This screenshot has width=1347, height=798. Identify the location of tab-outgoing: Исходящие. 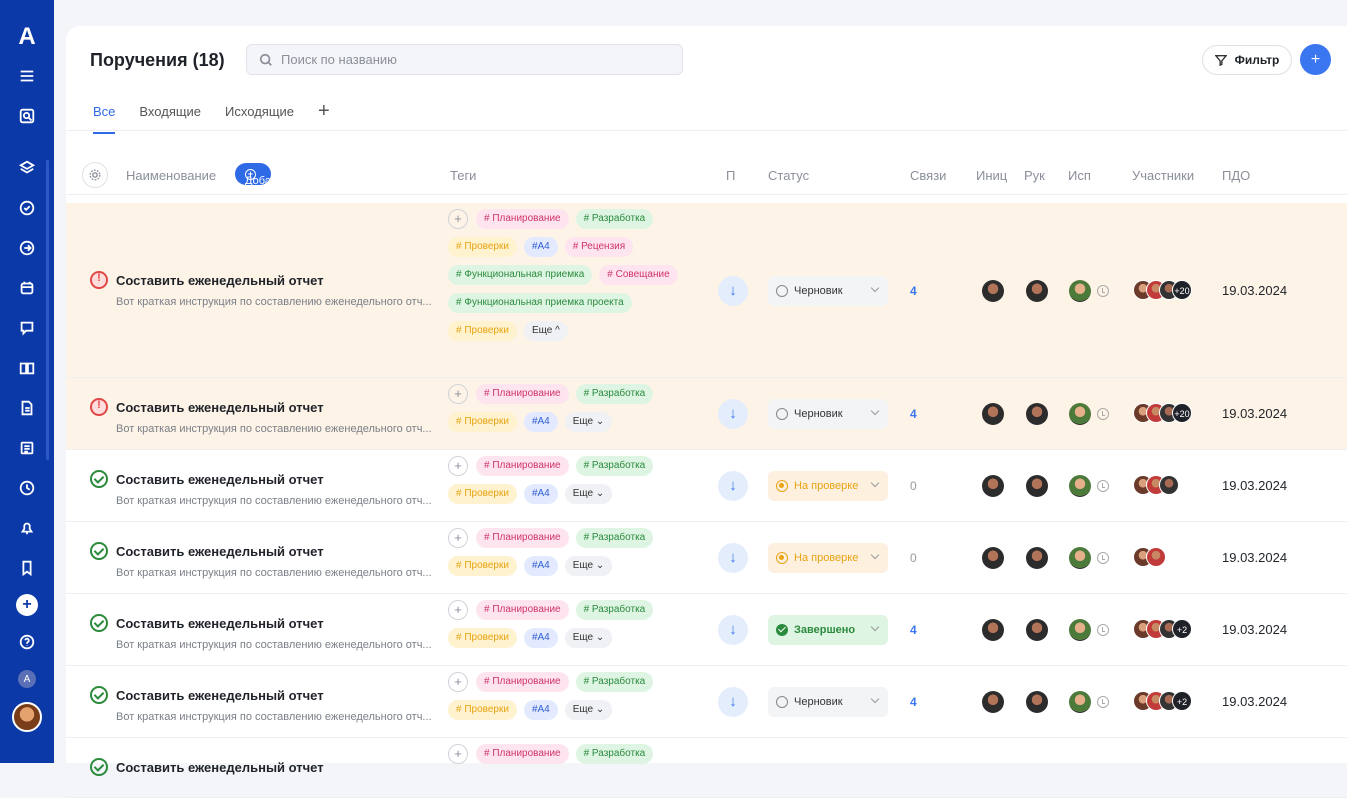
(259, 111).